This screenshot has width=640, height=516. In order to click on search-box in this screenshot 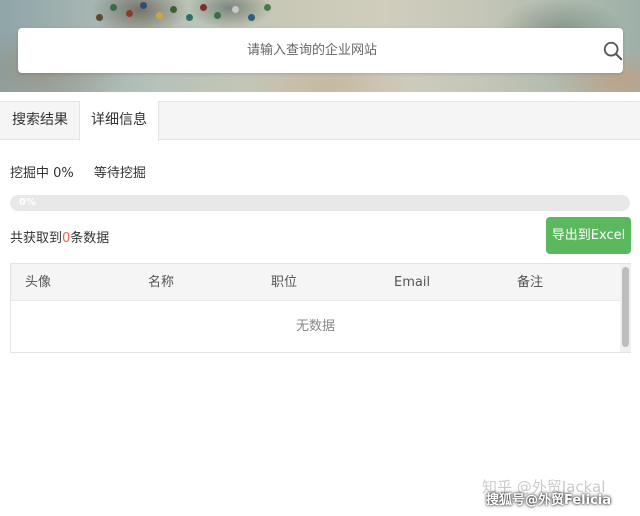, I will do `click(320, 50)`.